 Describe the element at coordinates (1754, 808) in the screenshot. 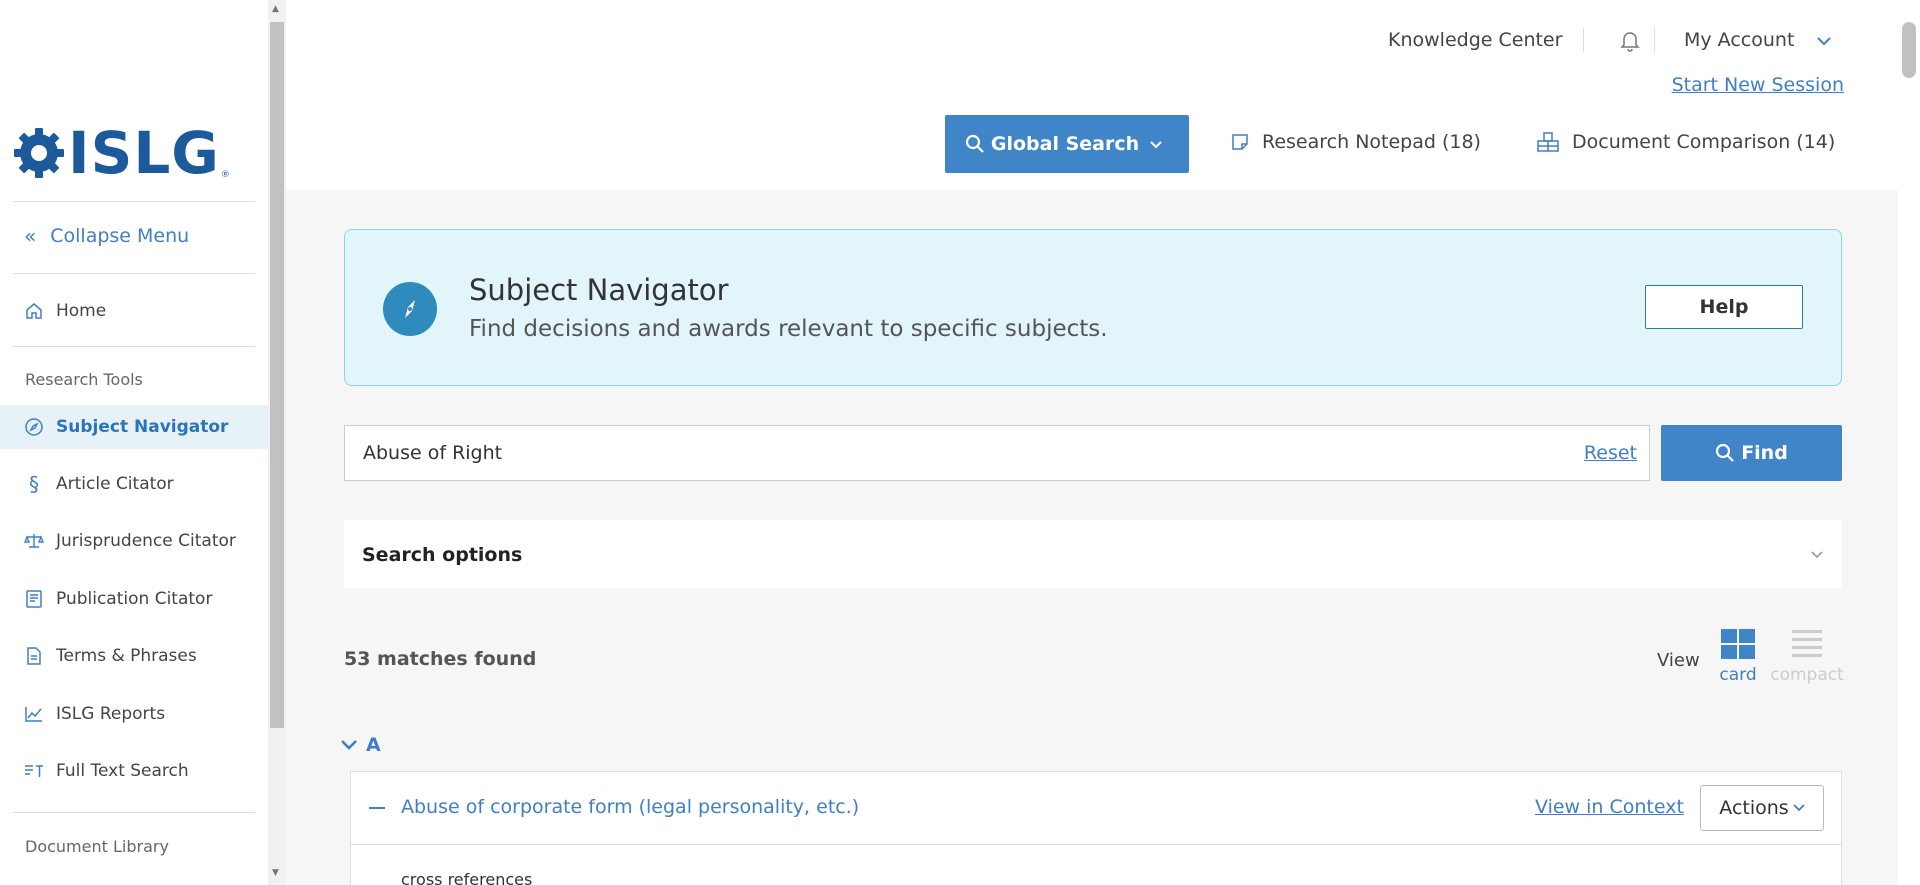

I see `actions-label: Actions` at that location.